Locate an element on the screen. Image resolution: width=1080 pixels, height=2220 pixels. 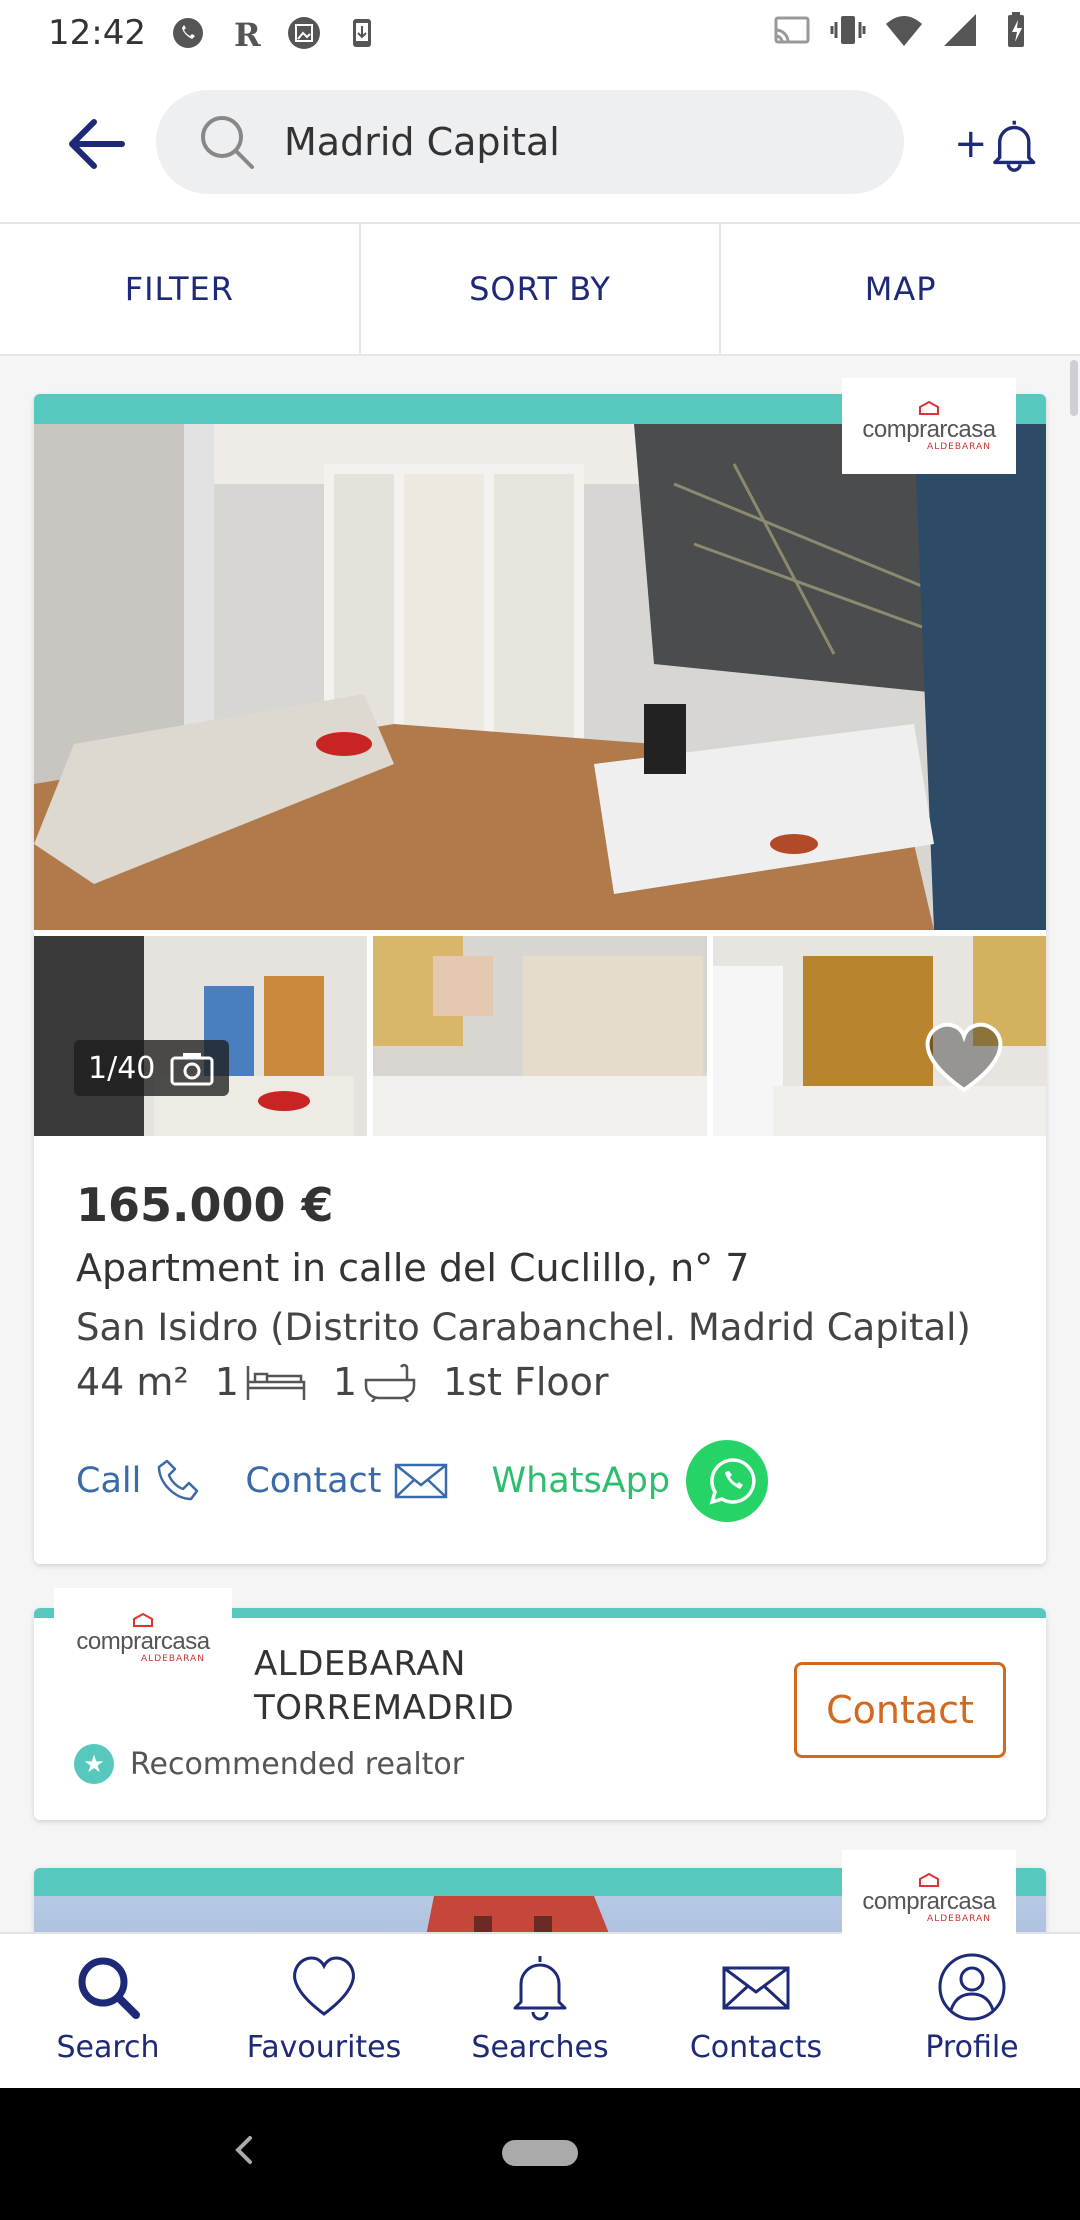
nav-search: Search is located at coordinates (108, 2011).